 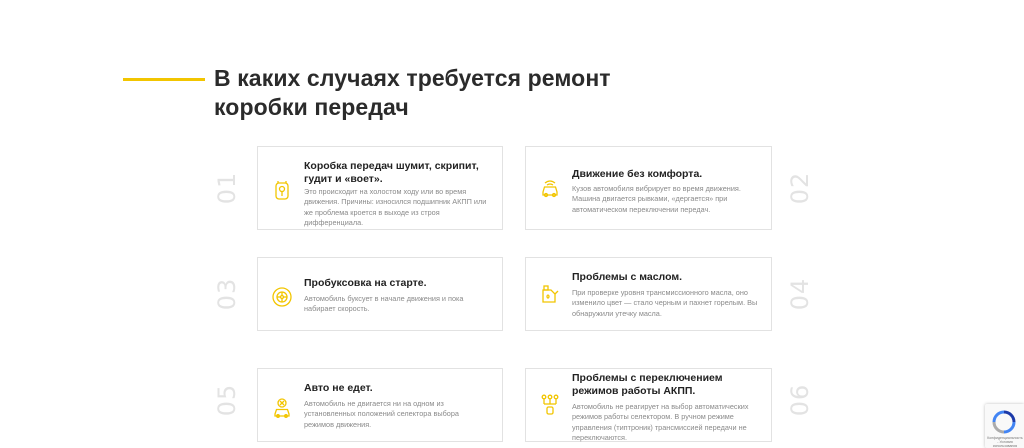 I want to click on section-heading-line-1: В каких случаях требуется ремонт, so click(x=412, y=78).